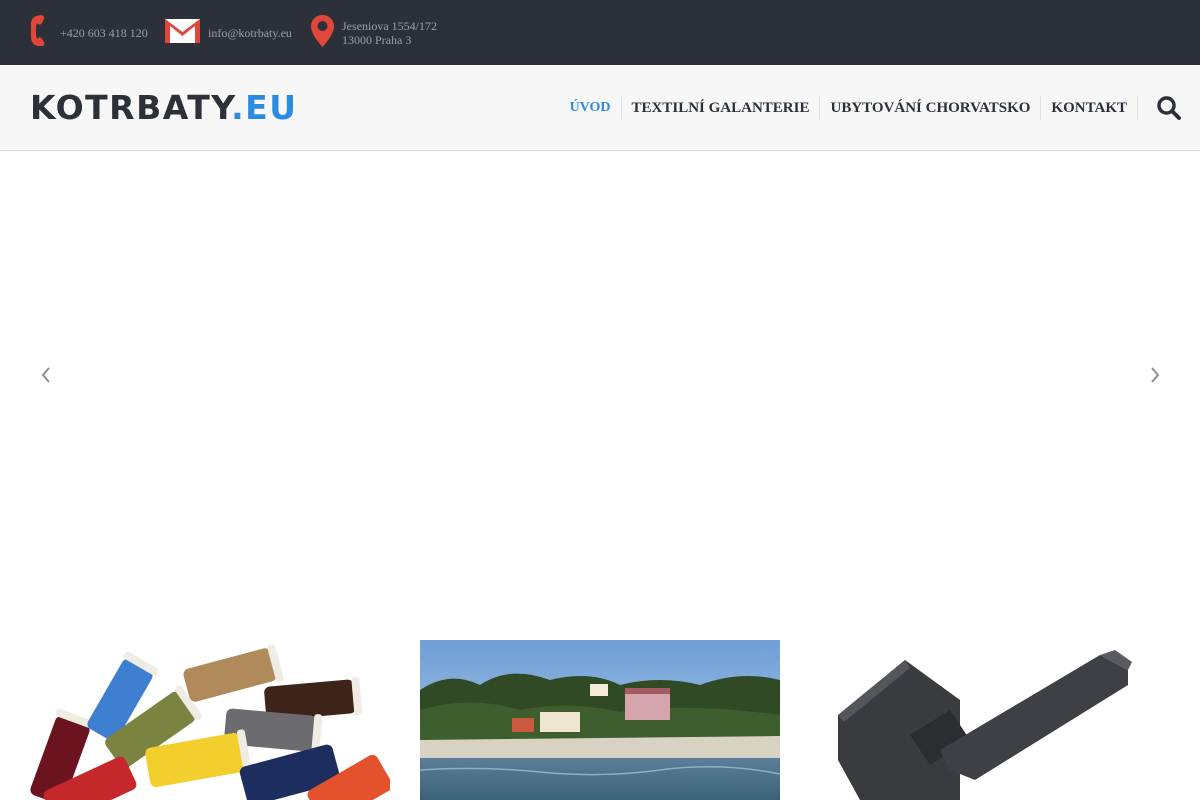 This screenshot has height=800, width=1200. What do you see at coordinates (1137, 108) in the screenshot?
I see `nav-divider` at bounding box center [1137, 108].